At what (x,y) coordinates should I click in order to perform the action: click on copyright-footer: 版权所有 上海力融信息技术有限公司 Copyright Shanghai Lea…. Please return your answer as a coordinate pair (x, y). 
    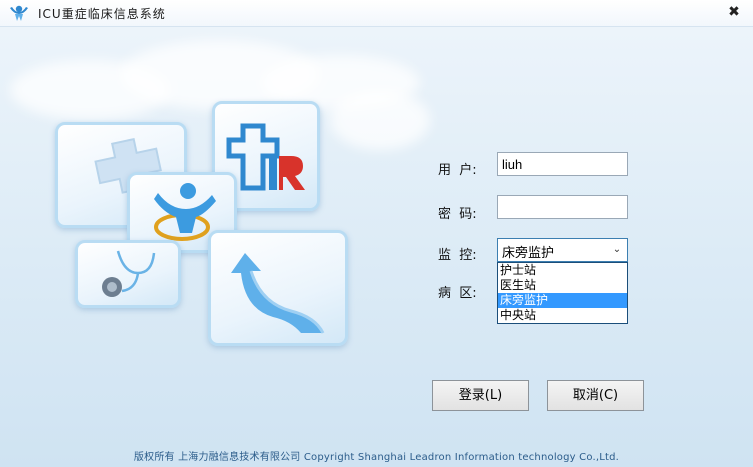
    Looking at the image, I should click on (376, 457).